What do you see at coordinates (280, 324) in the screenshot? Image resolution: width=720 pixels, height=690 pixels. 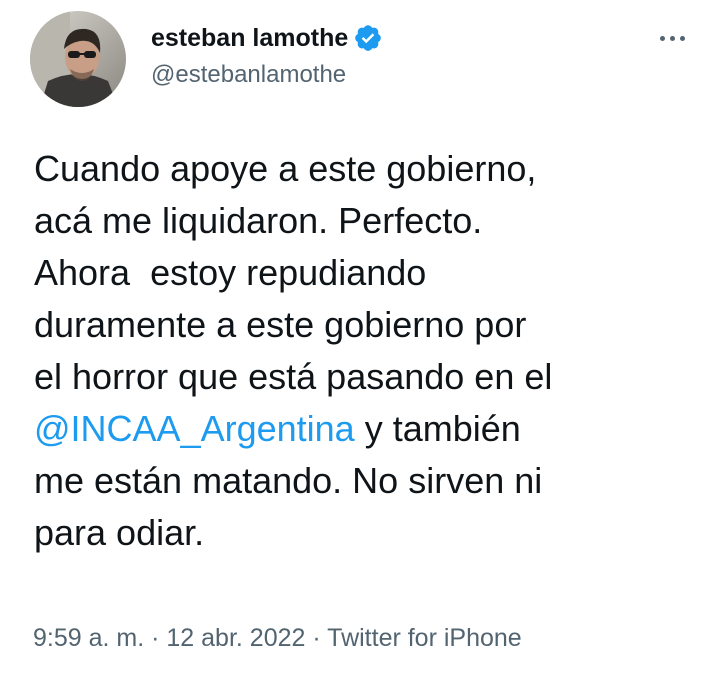 I see `tweet-line: duramente a este gobierno por` at bounding box center [280, 324].